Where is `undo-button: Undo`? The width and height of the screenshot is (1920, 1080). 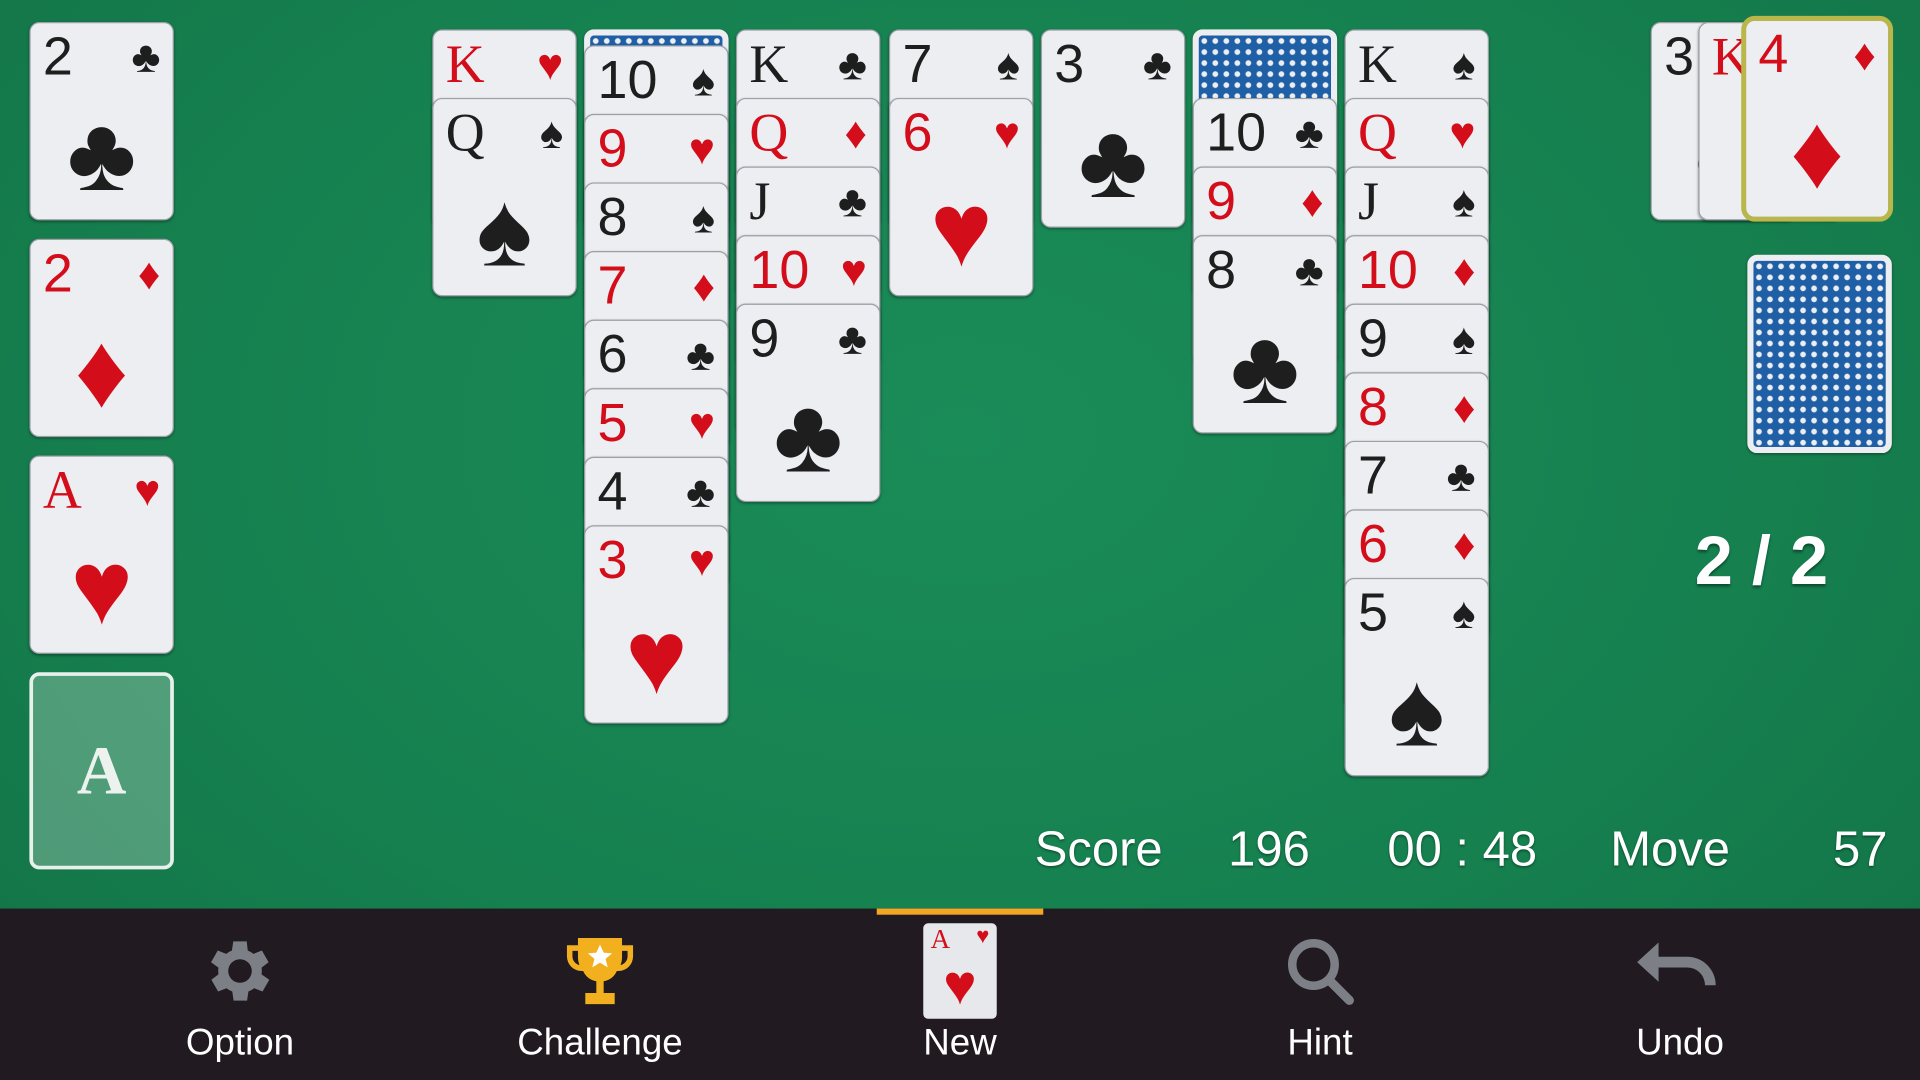
undo-button: Undo is located at coordinates (1680, 994).